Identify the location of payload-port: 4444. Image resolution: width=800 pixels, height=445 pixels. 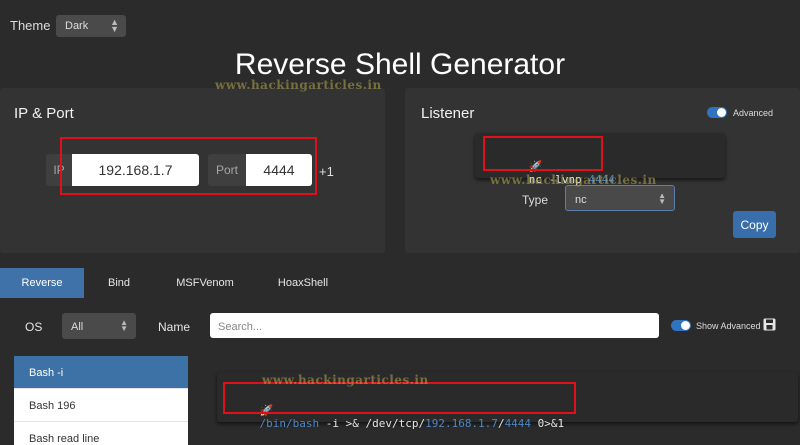
(518, 423).